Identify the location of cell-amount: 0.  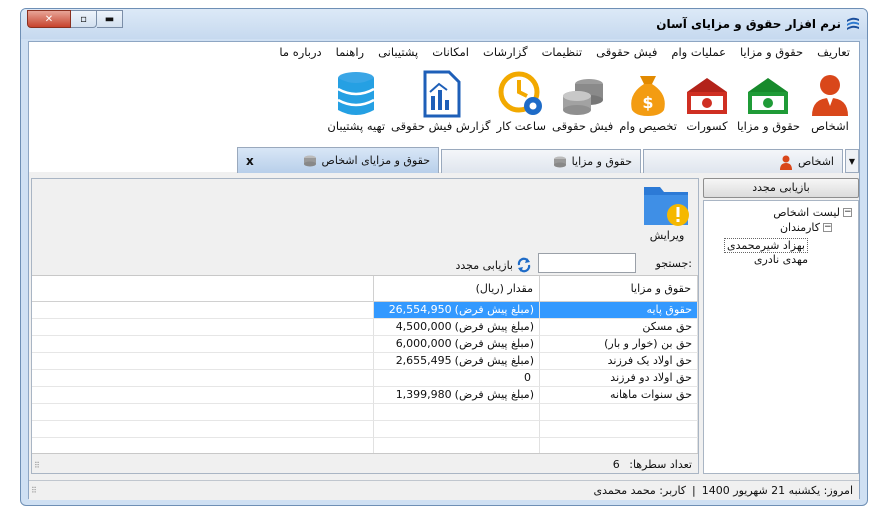
(457, 378).